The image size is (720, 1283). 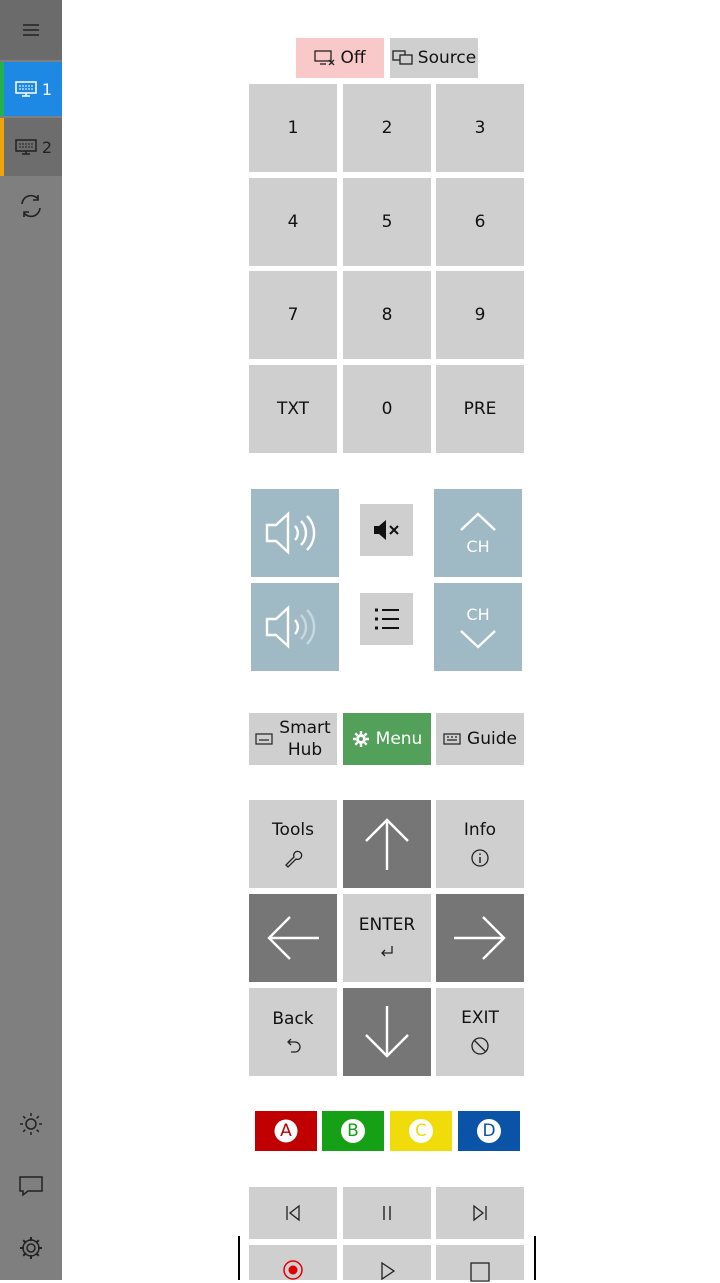 I want to click on hamburger-menu-button, so click(x=31, y=30).